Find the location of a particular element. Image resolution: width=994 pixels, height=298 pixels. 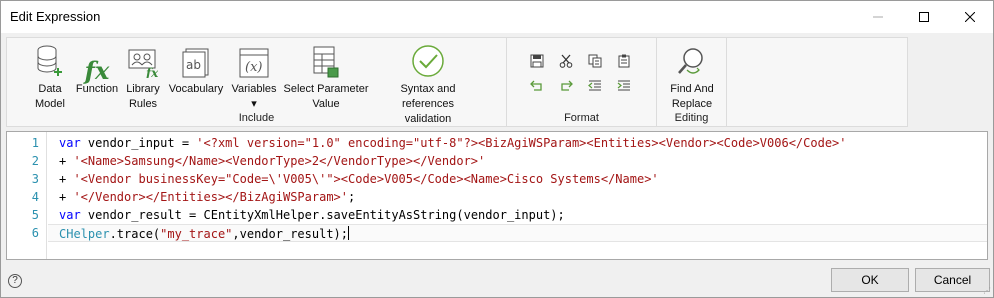

text-caret is located at coordinates (348, 233).